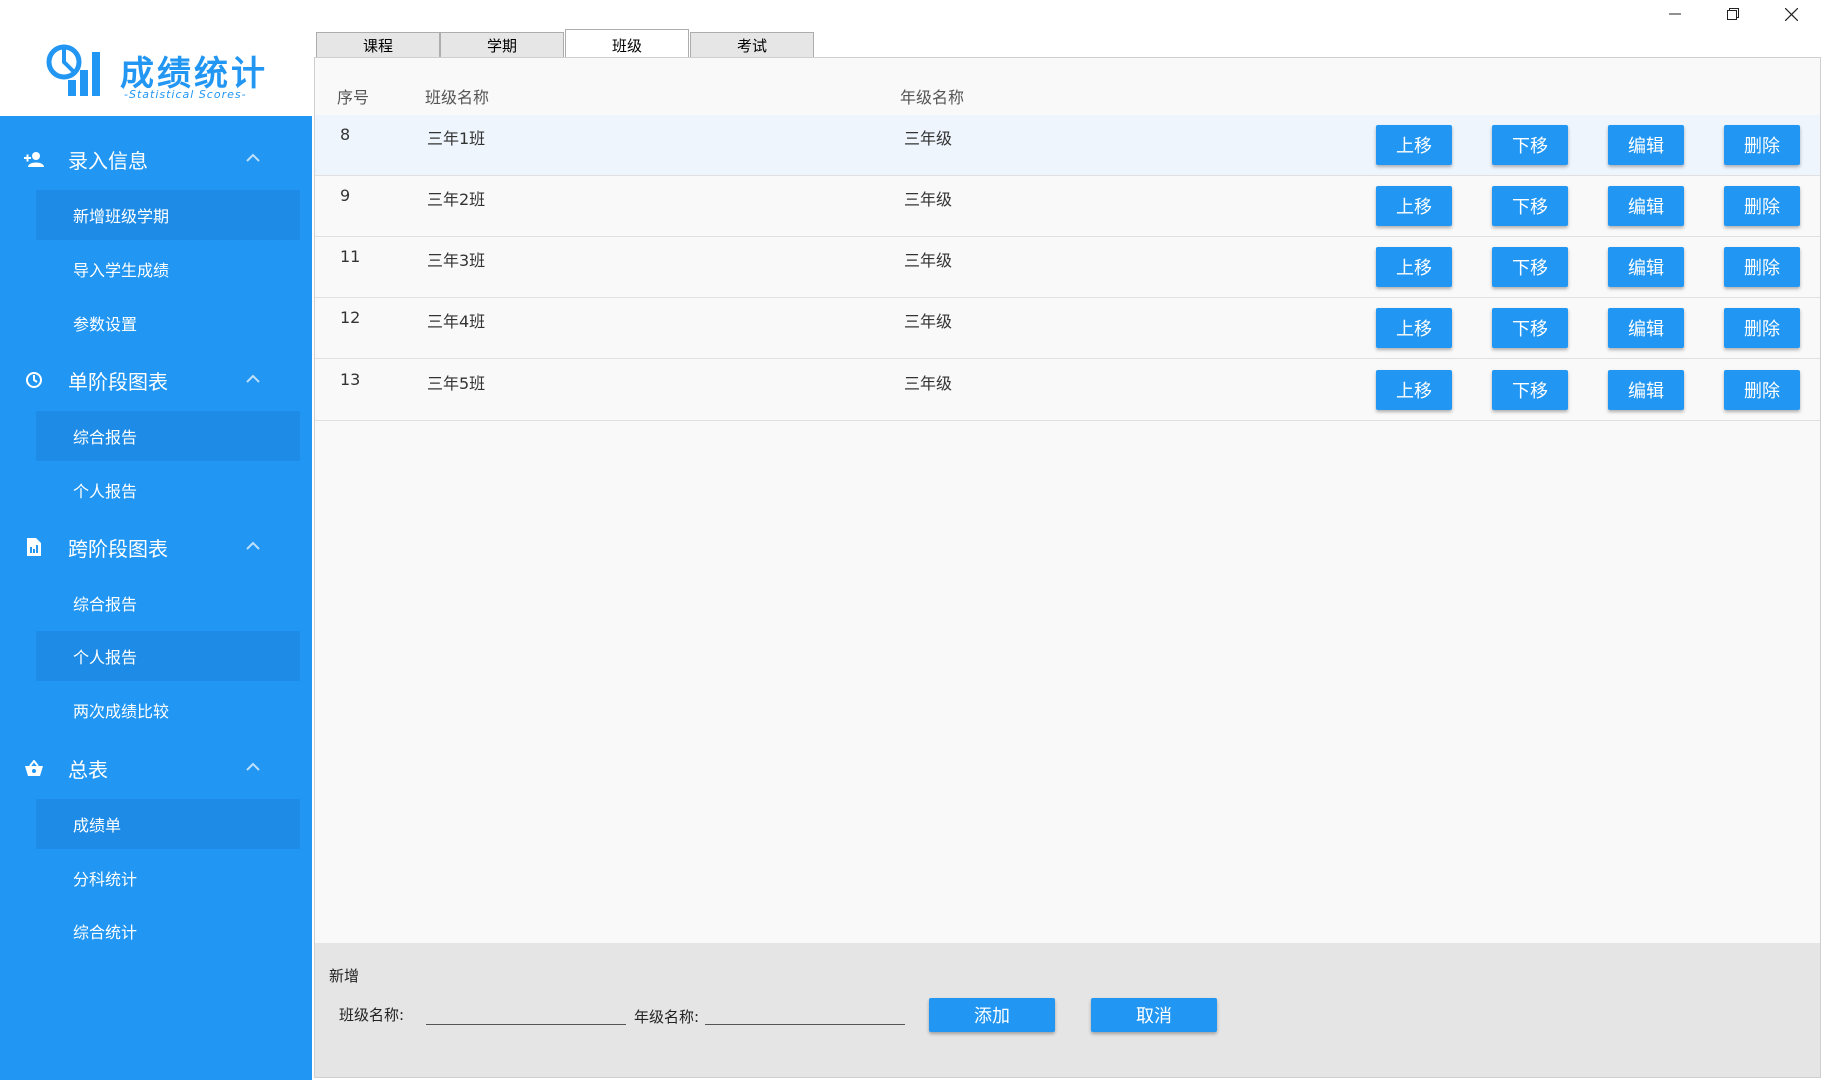  Describe the element at coordinates (456, 321) in the screenshot. I see `cell-class-name: 三年4班` at that location.